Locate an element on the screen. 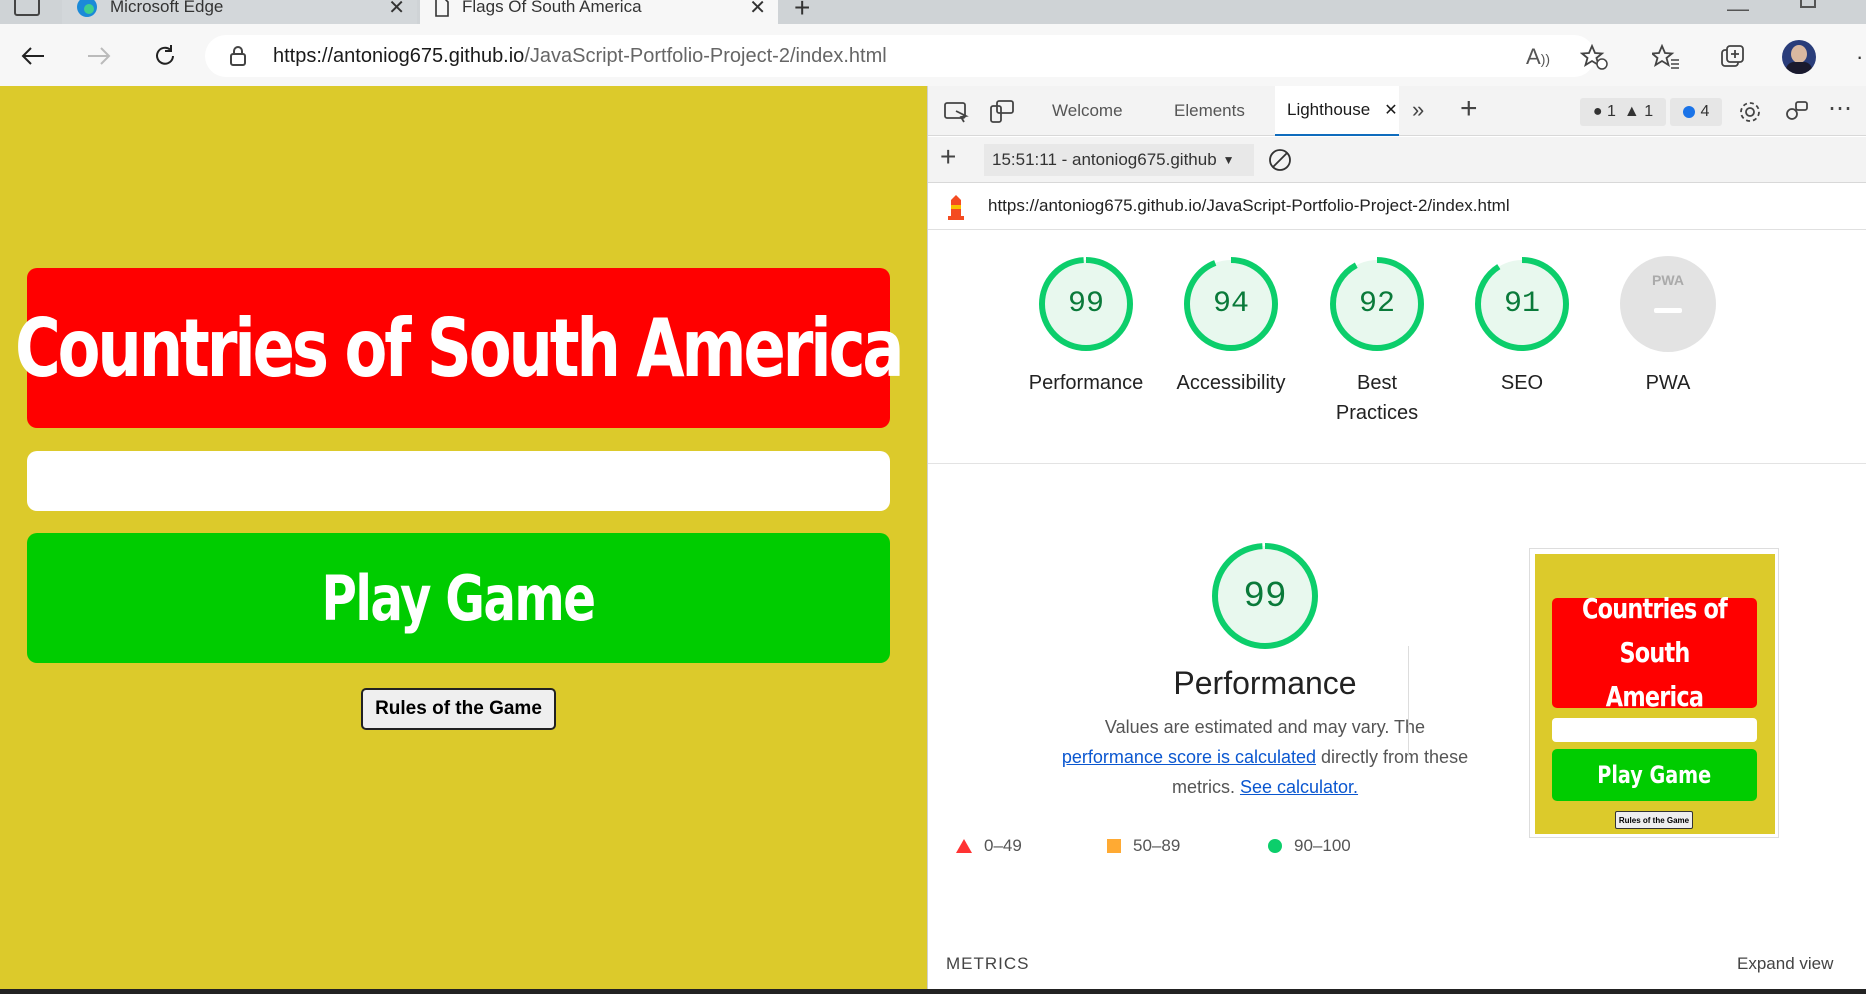 This screenshot has width=1866, height=994. new-report-icon: + is located at coordinates (948, 157).